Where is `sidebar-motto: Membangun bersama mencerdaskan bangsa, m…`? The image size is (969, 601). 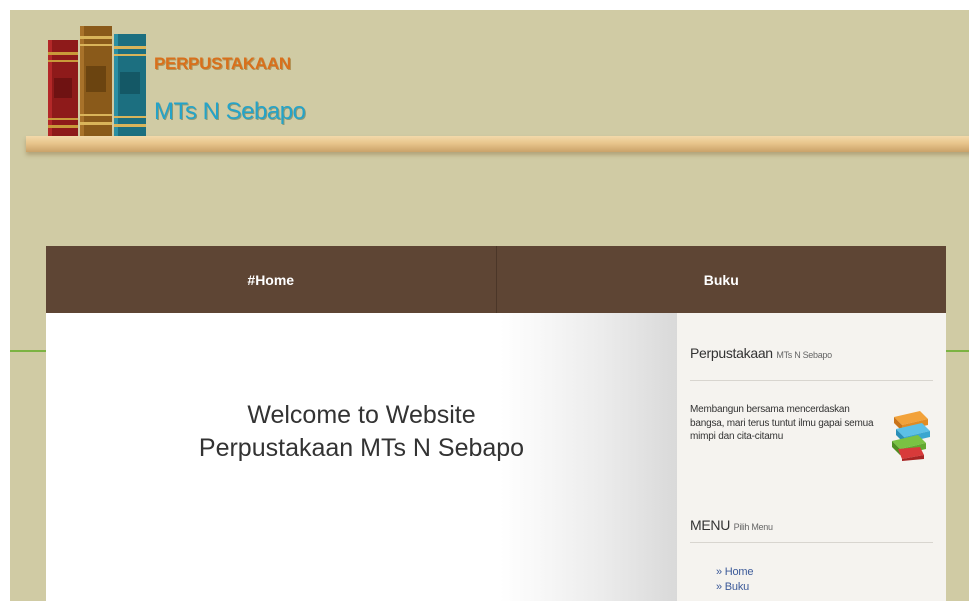
sidebar-motto: Membangun bersama mencerdaskan bangsa, m… is located at coordinates (782, 423).